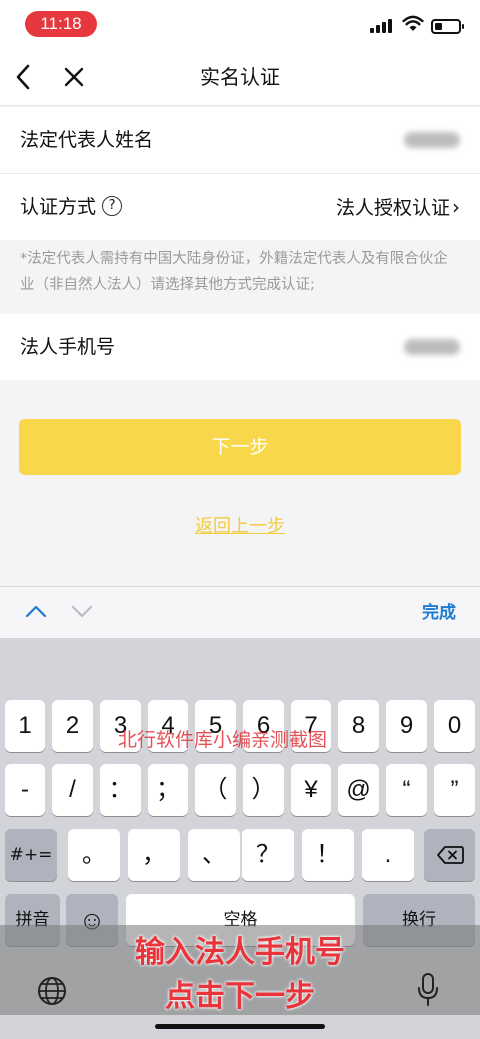  What do you see at coordinates (61, 24) in the screenshot?
I see `status-time: 11:18` at bounding box center [61, 24].